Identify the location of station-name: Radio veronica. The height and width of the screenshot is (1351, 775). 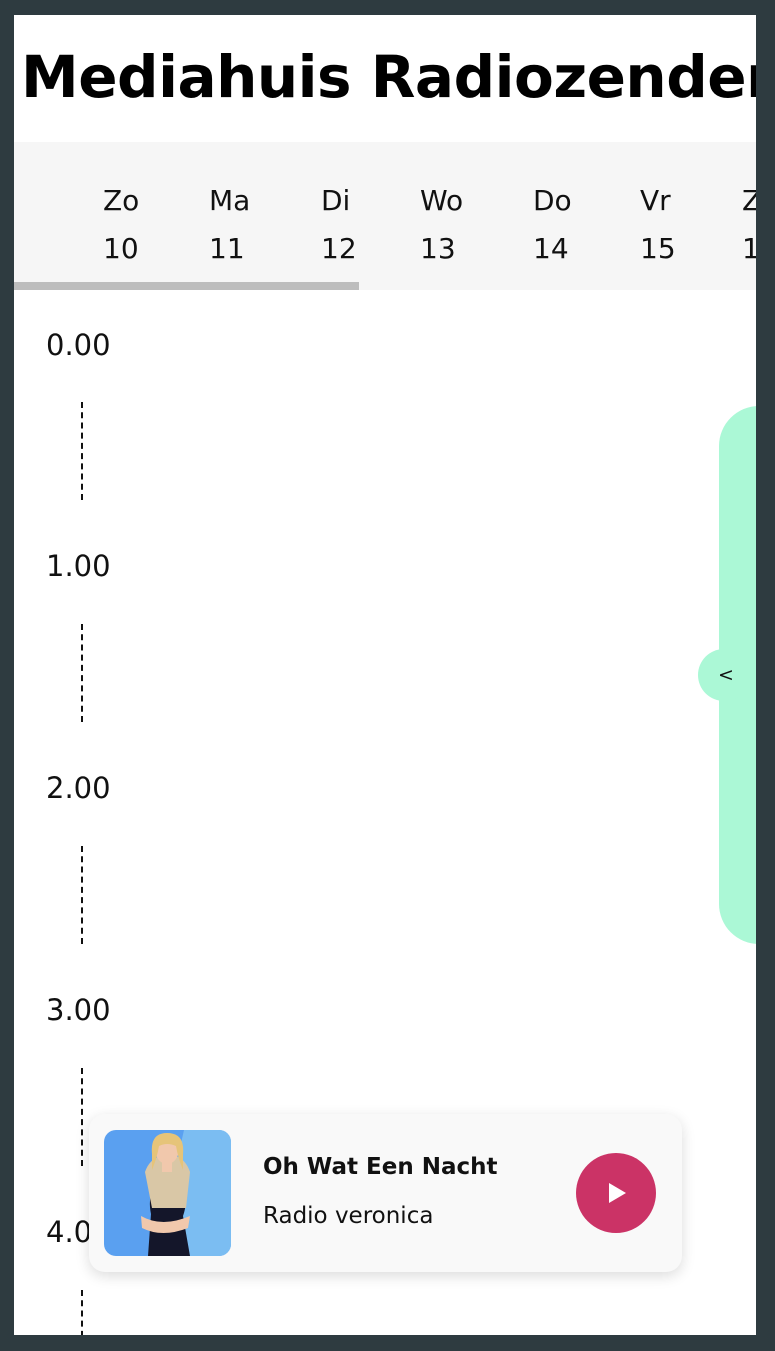
(348, 1216).